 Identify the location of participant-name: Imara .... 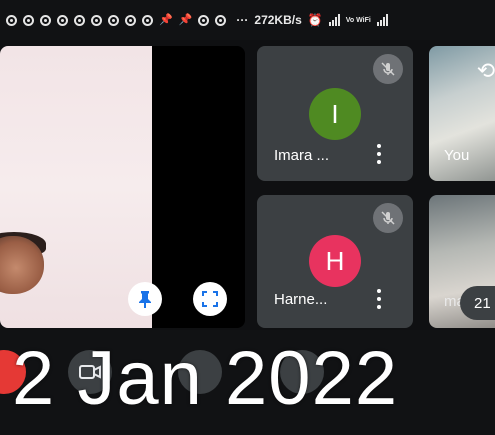
(302, 155).